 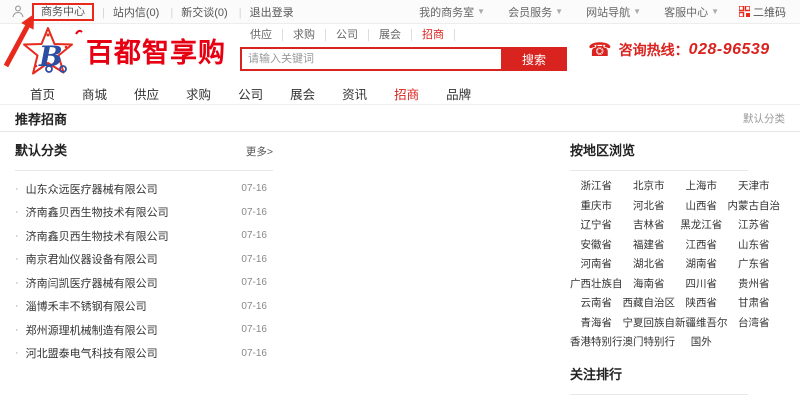 I want to click on topbar-dropdown: 网站导航 ▼, so click(x=613, y=12).